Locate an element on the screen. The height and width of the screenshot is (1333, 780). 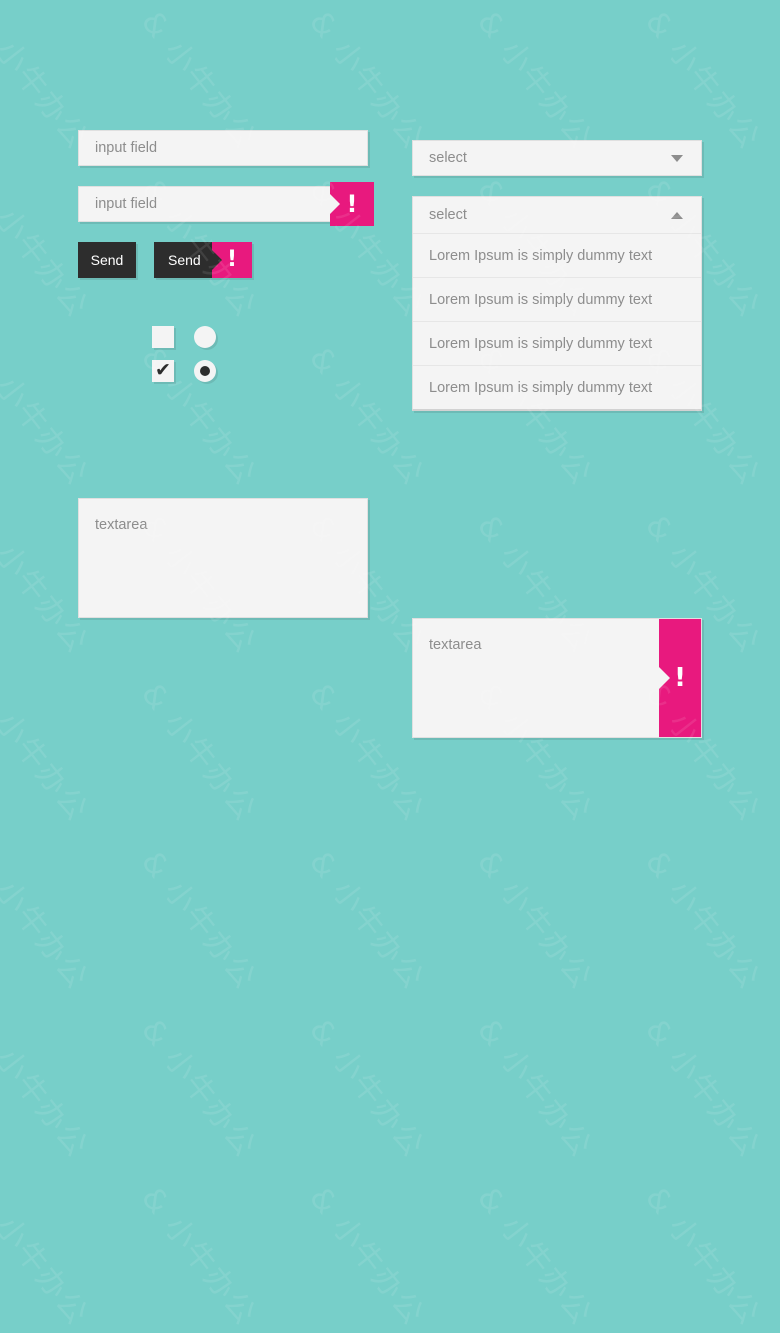
checkbox-unchecked is located at coordinates (163, 337).